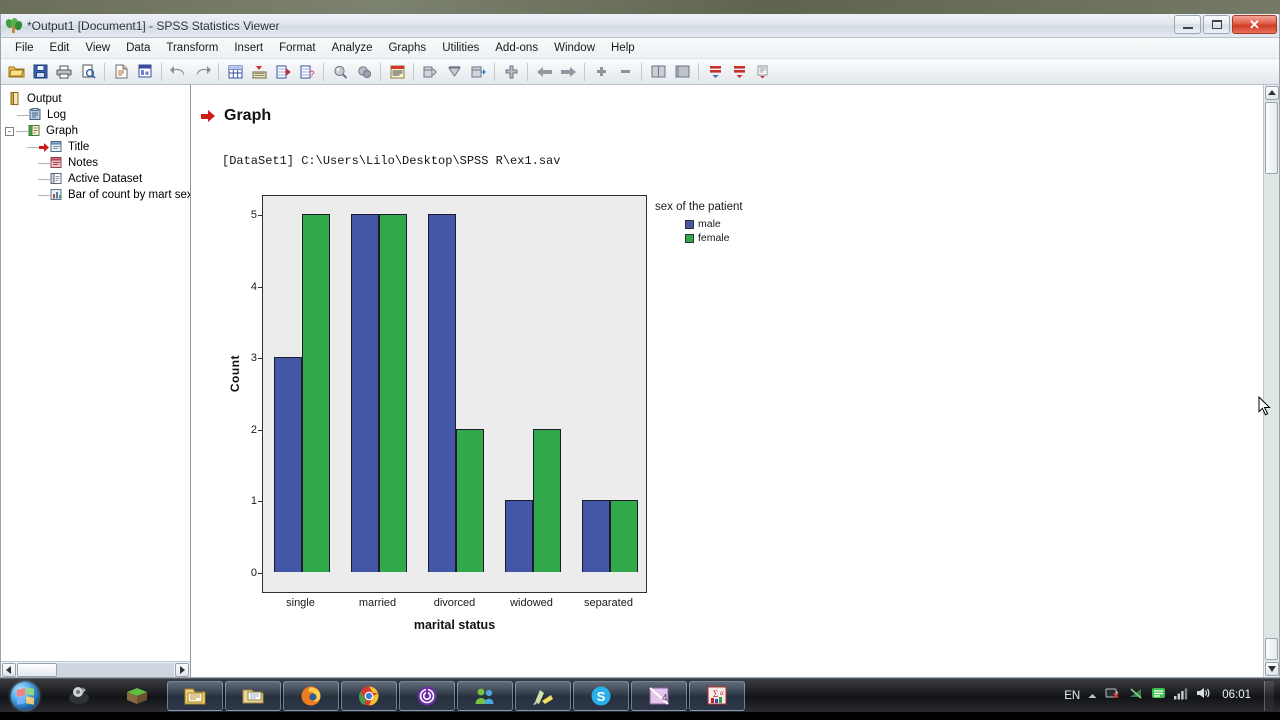 This screenshot has width=1280, height=720. I want to click on show-book-icon, so click(658, 72).